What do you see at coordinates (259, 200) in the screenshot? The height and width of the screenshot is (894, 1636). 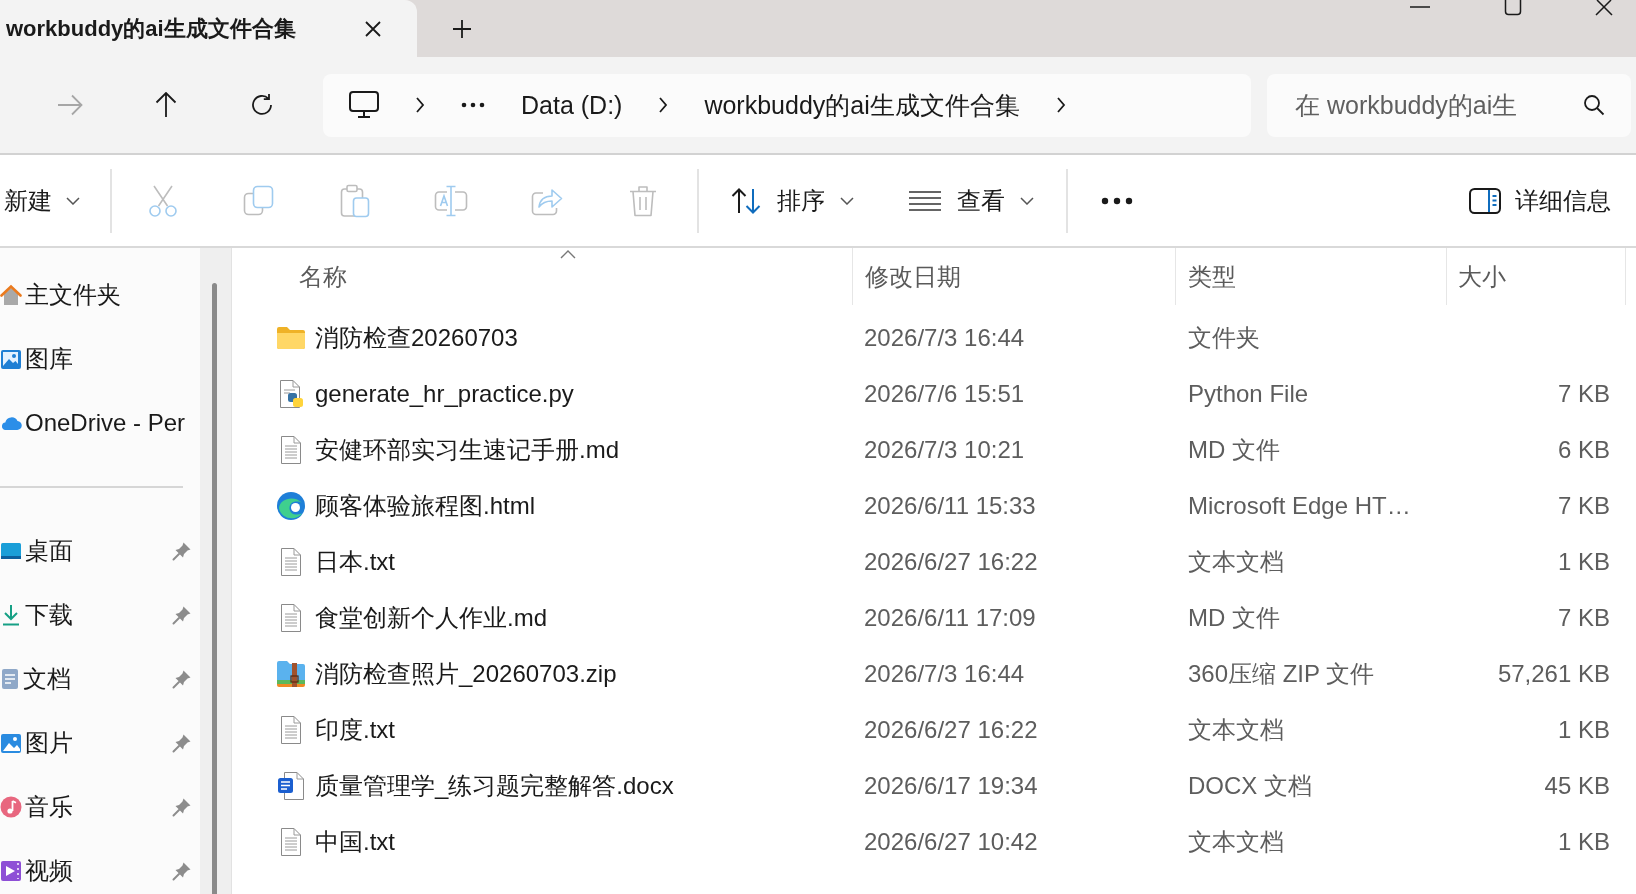 I see `copy-icon` at bounding box center [259, 200].